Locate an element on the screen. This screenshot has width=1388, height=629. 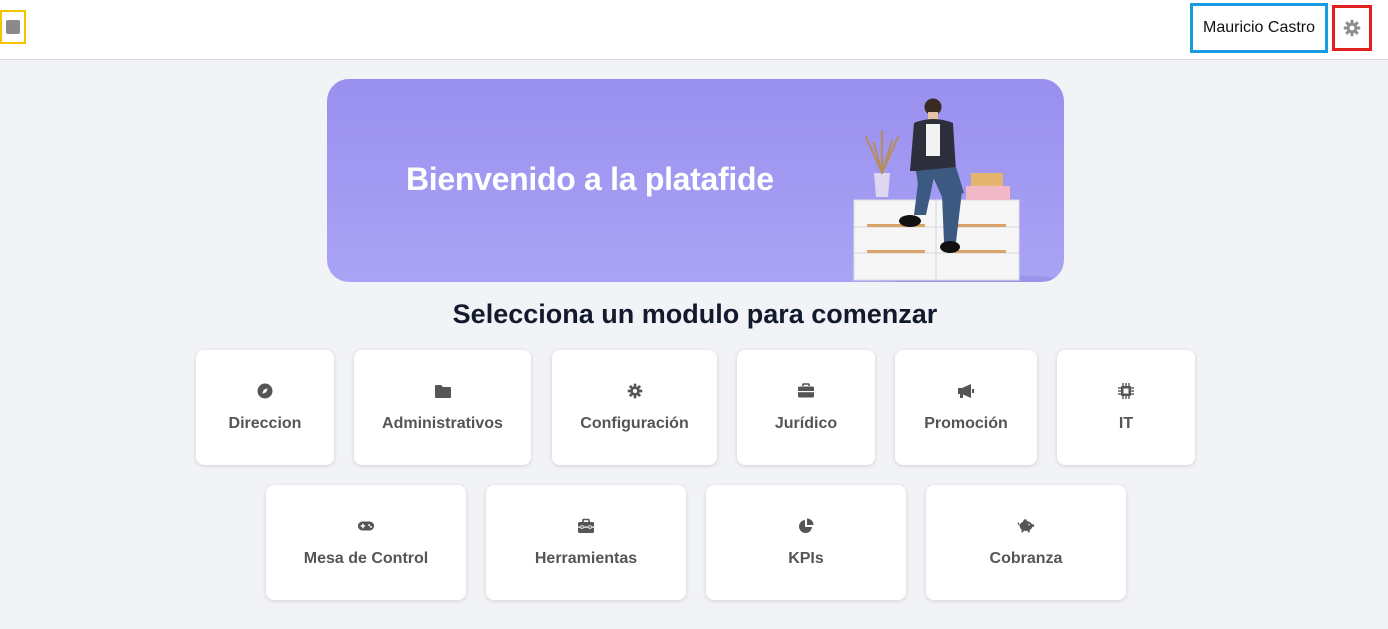
app-logo-button is located at coordinates (13, 27).